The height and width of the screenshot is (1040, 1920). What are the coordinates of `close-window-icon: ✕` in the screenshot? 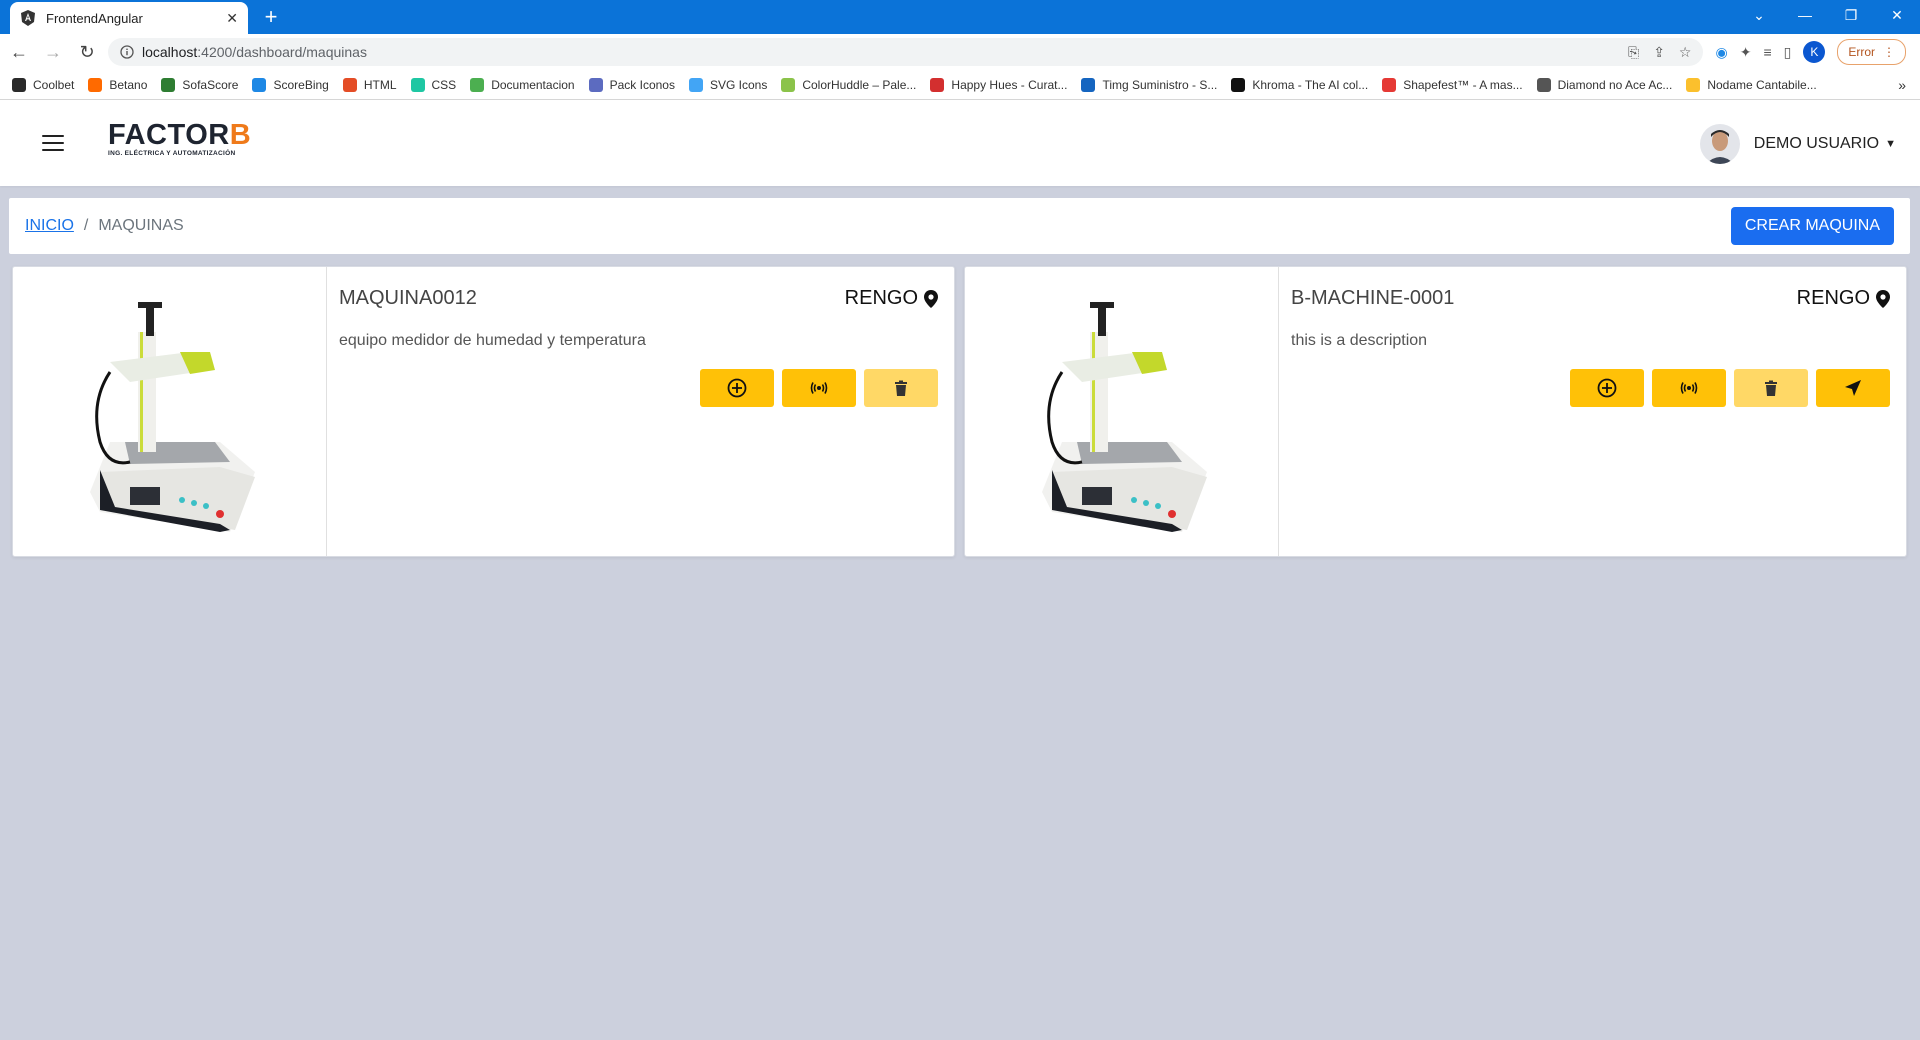 It's located at (1897, 15).